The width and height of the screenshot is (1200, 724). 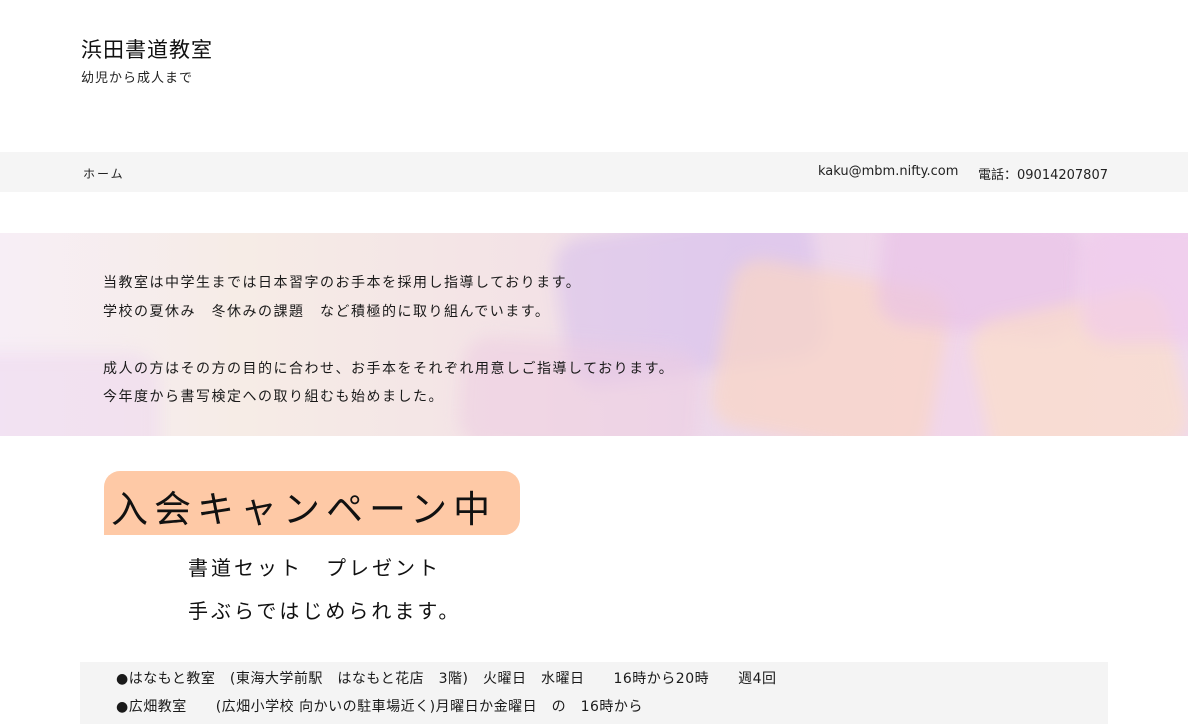 What do you see at coordinates (104, 173) in the screenshot?
I see `nav-home-link: ホーム` at bounding box center [104, 173].